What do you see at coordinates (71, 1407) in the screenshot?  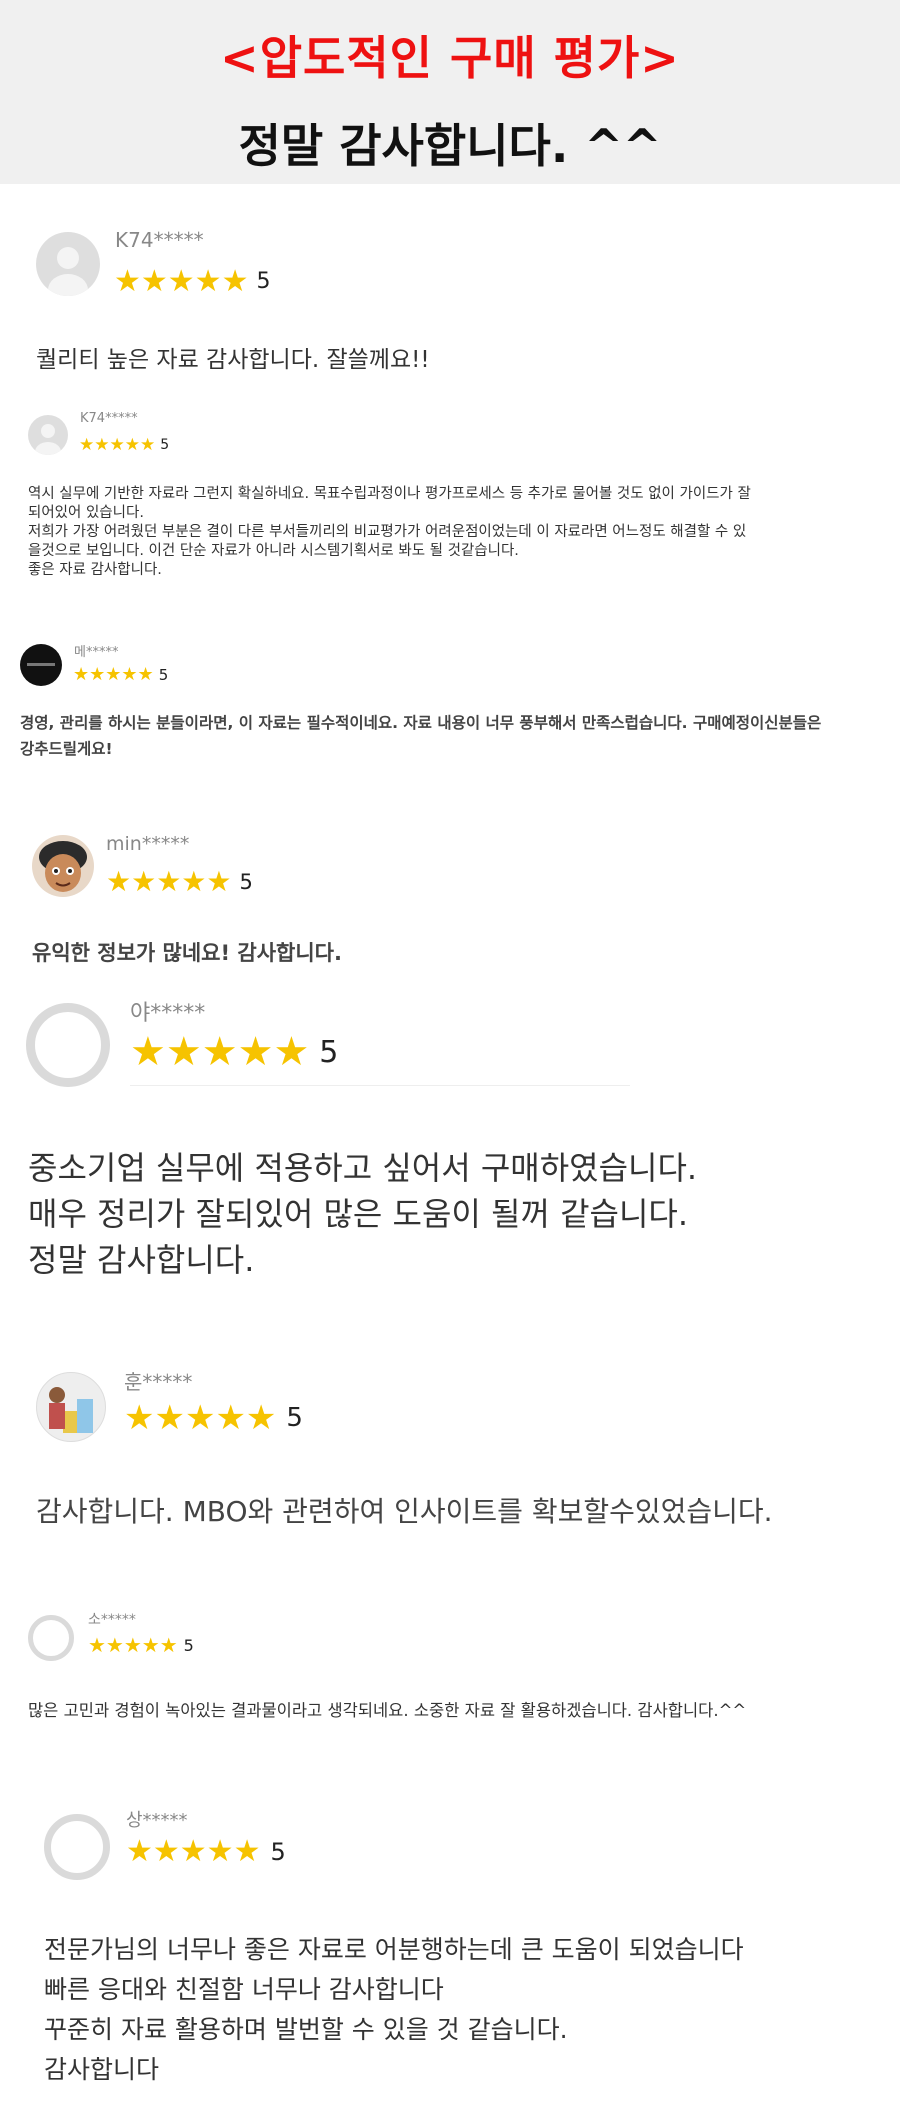 I see `illustration-avatar` at bounding box center [71, 1407].